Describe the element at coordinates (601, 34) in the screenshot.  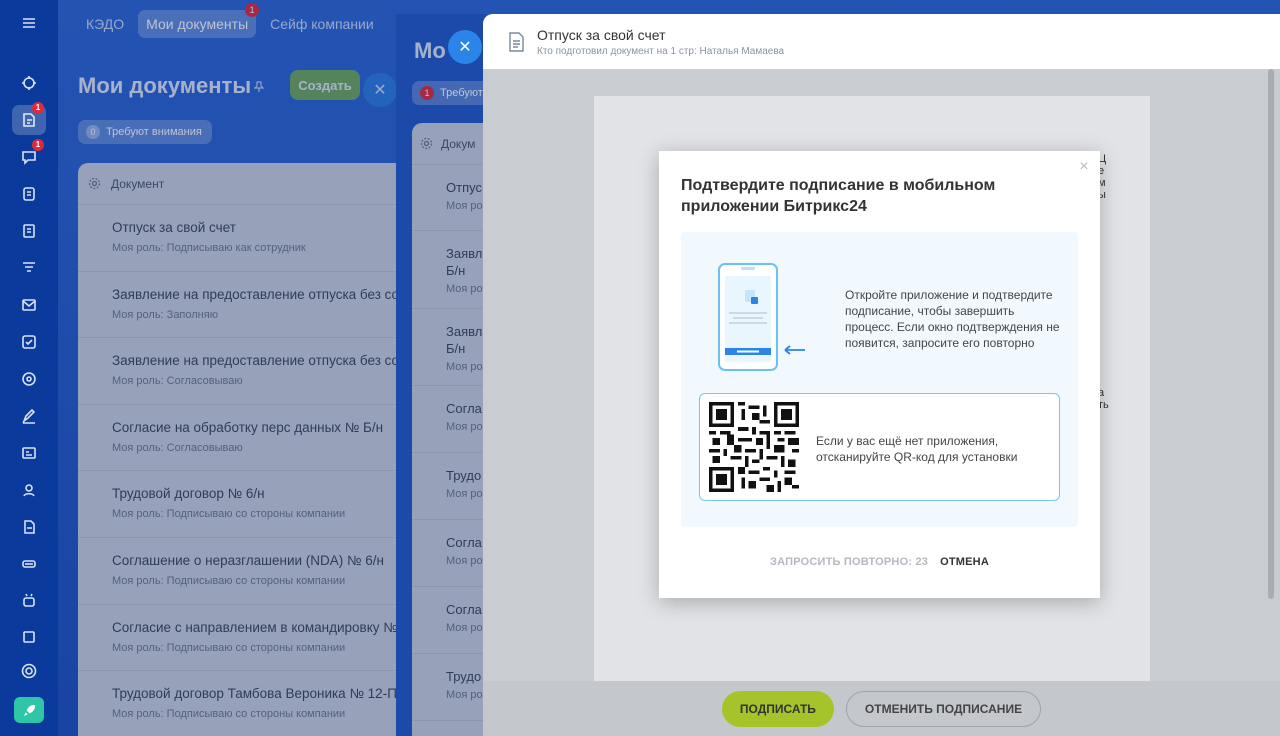
I see `document-title: Отпуск за свой счет` at that location.